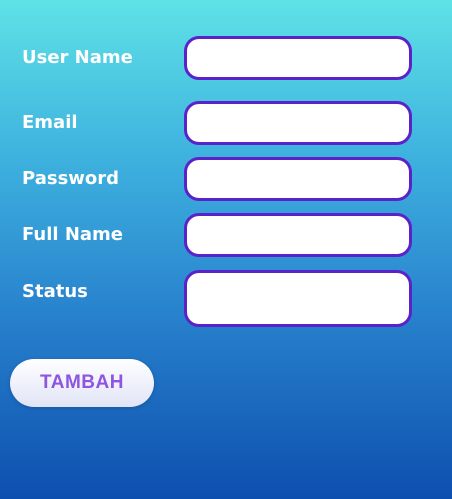 The height and width of the screenshot is (499, 452). What do you see at coordinates (298, 123) in the screenshot?
I see `email-input` at bounding box center [298, 123].